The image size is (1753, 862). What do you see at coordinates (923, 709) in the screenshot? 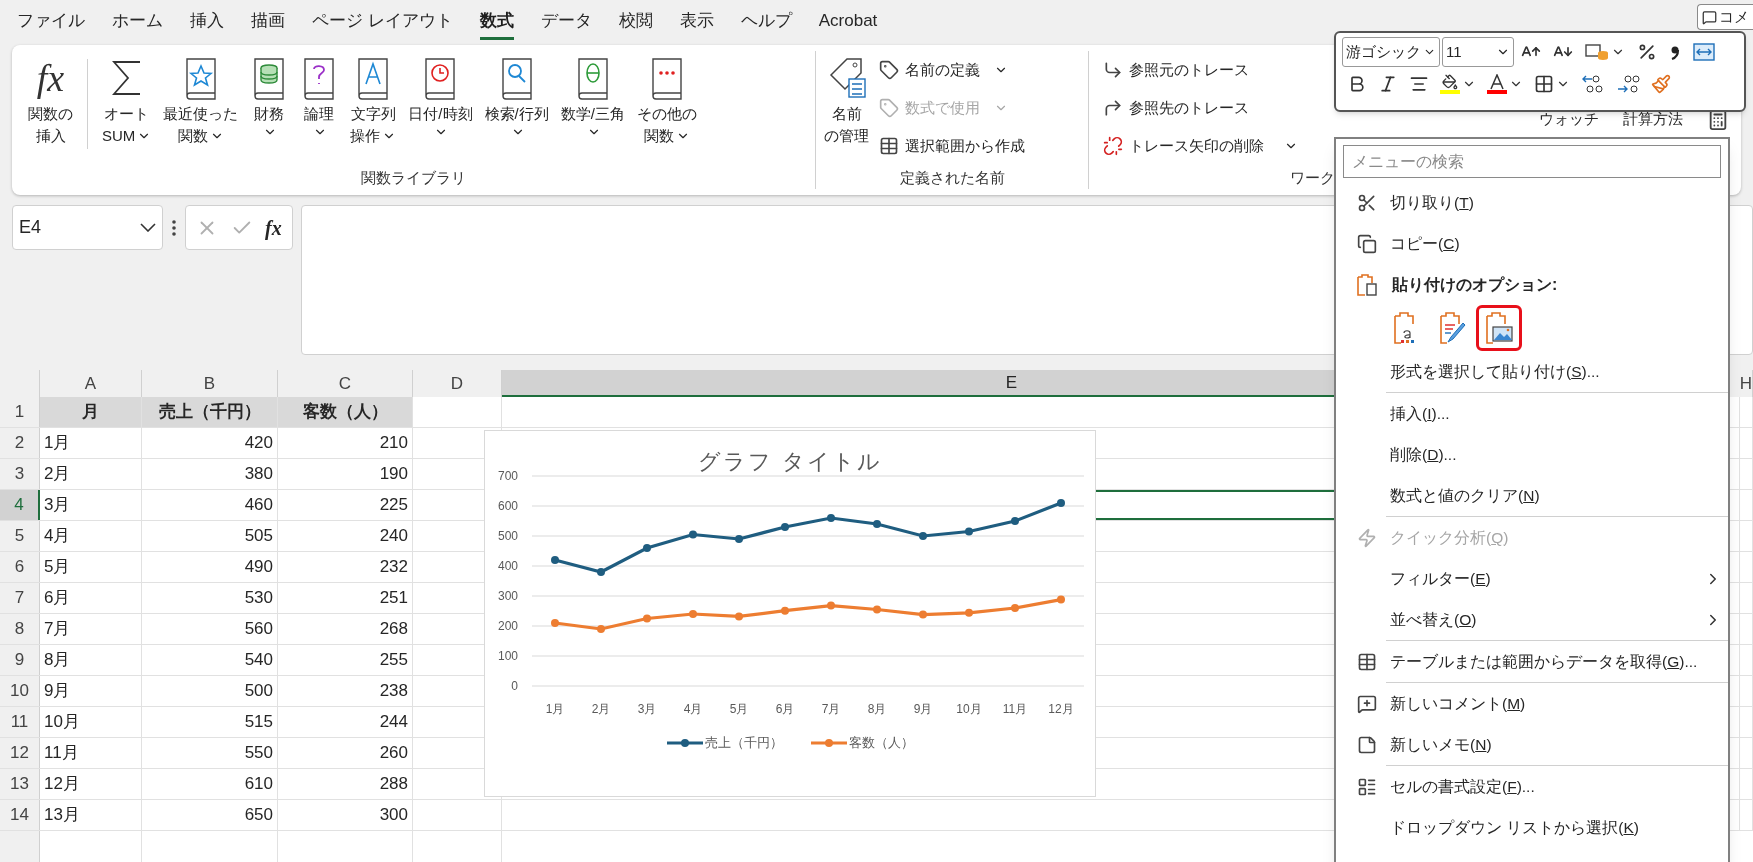
I see `axis-tick-label: 9月` at bounding box center [923, 709].